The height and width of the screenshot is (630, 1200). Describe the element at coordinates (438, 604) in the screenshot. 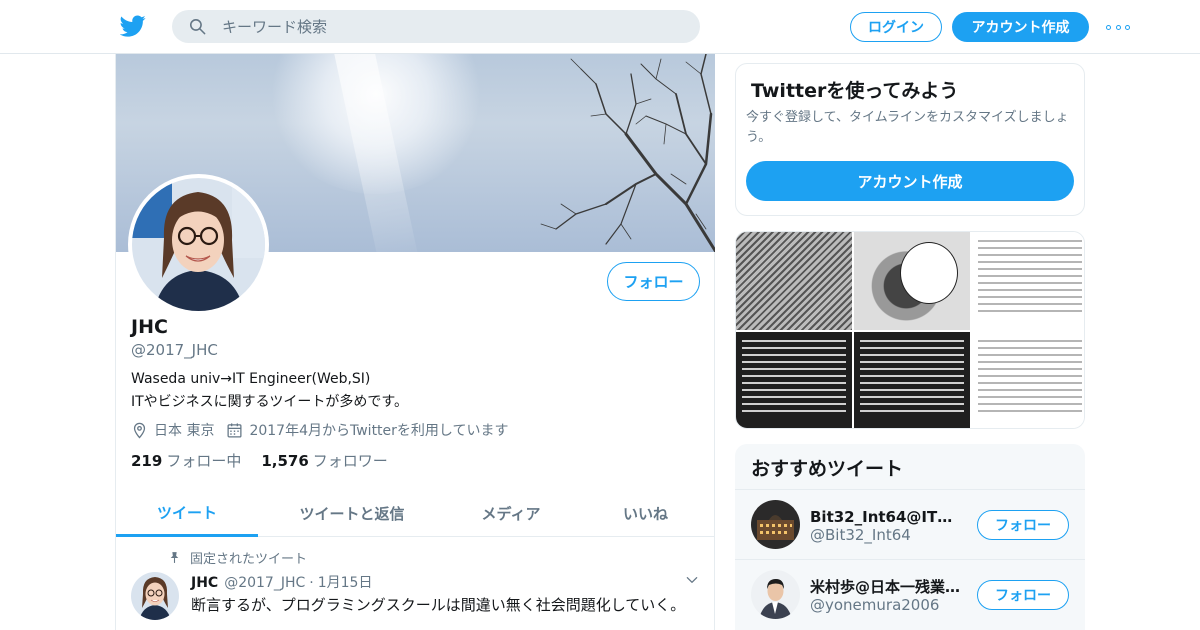

I see `tweet-text: 断言するが、プログラミングスクールは間違い無く社会問題化していく。` at that location.